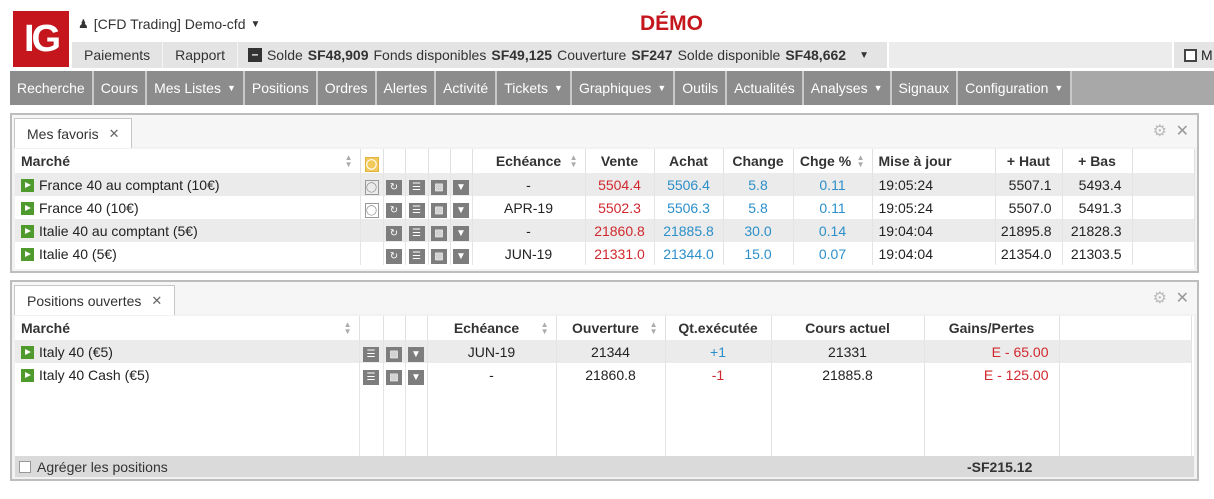  I want to click on nav-activite: Activité, so click(467, 88).